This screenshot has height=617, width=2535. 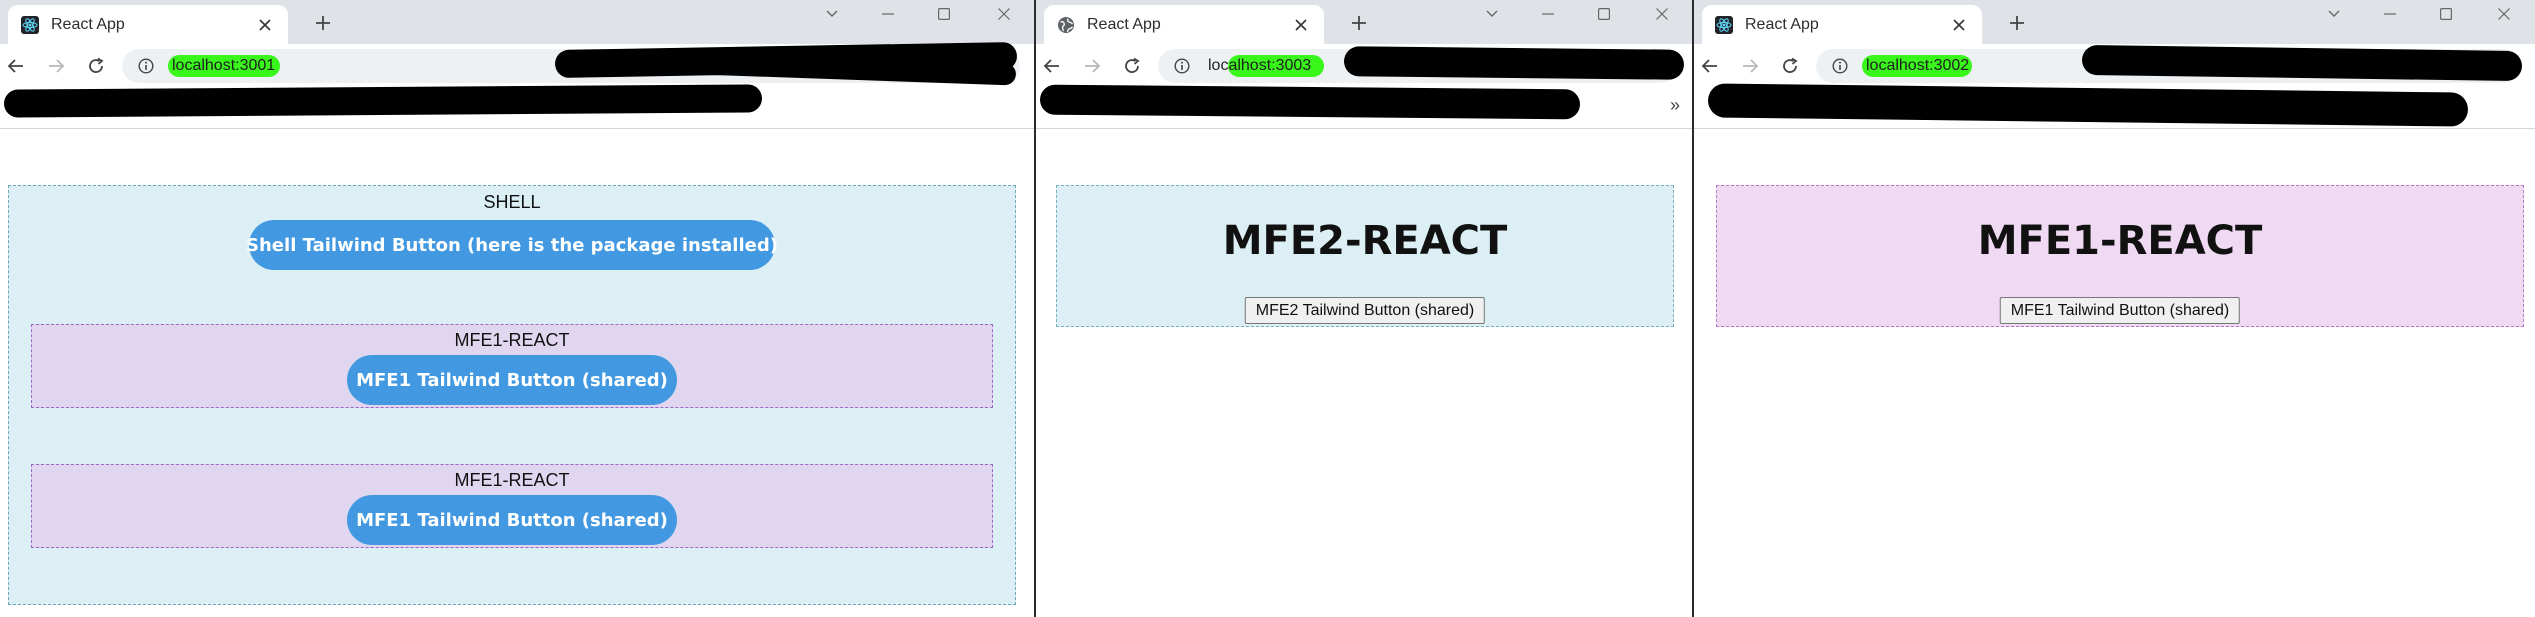 What do you see at coordinates (512, 202) in the screenshot?
I see `shell-label: SHELL` at bounding box center [512, 202].